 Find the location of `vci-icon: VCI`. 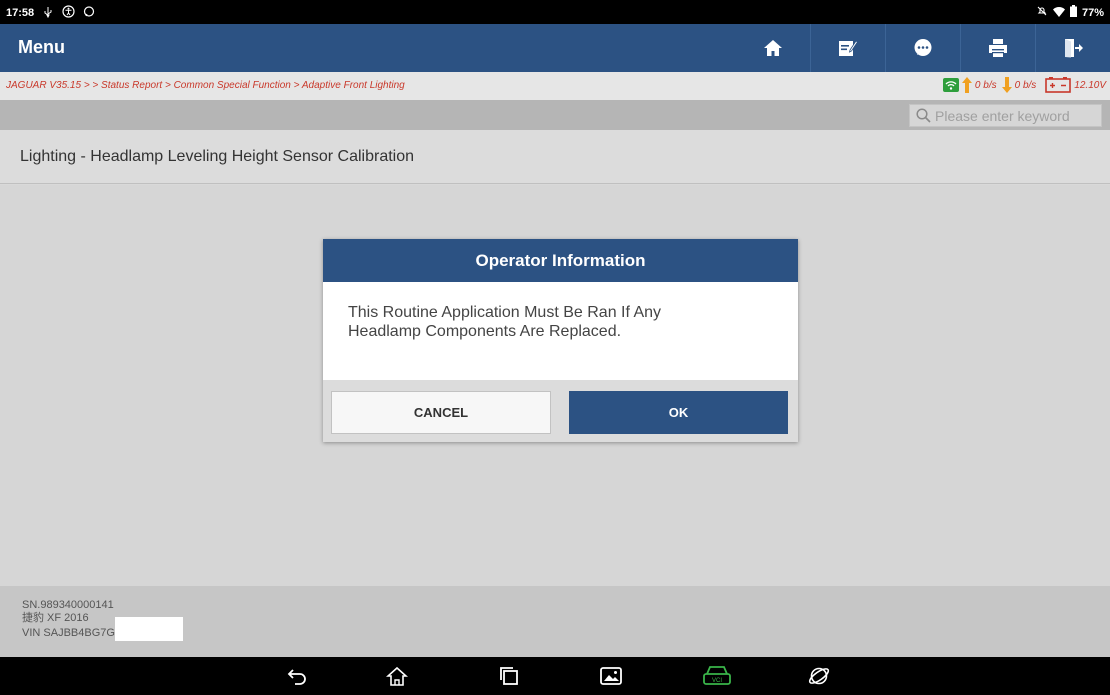

vci-icon: VCI is located at coordinates (717, 675).